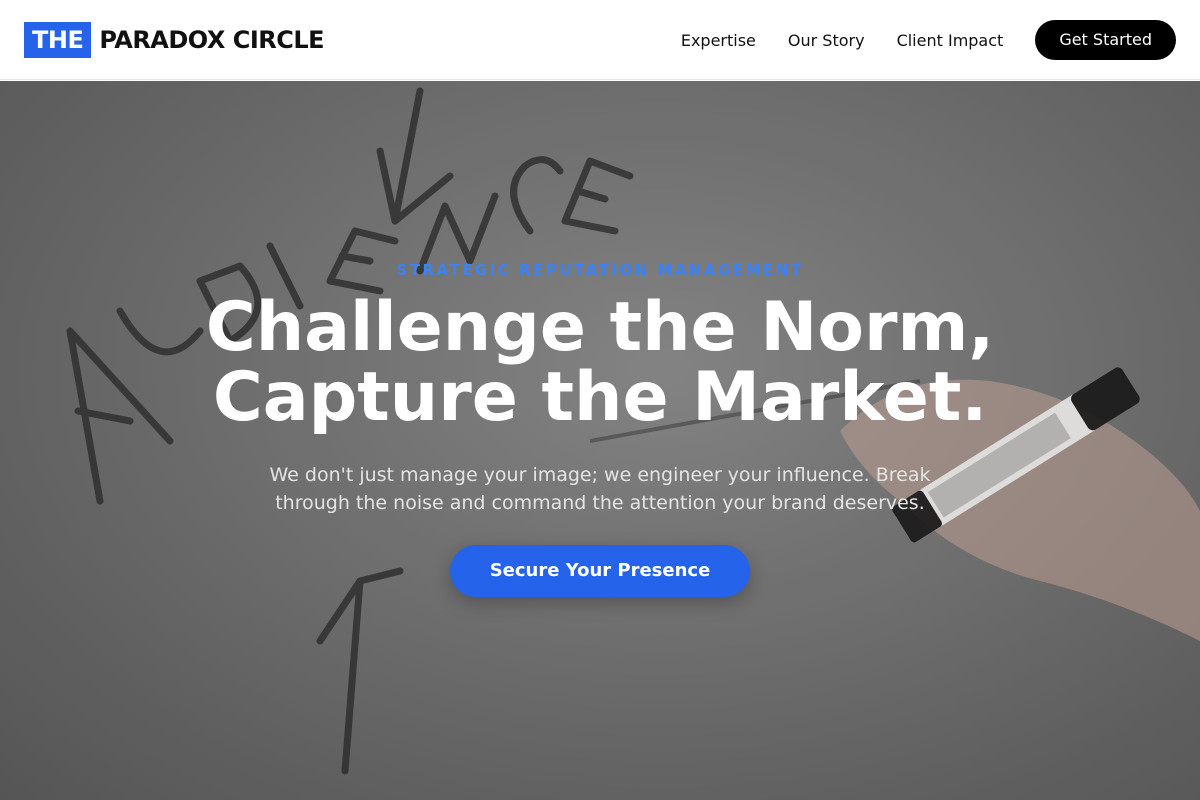 The width and height of the screenshot is (1200, 800). What do you see at coordinates (826, 40) in the screenshot?
I see `nav-link-our-story: Our Story` at bounding box center [826, 40].